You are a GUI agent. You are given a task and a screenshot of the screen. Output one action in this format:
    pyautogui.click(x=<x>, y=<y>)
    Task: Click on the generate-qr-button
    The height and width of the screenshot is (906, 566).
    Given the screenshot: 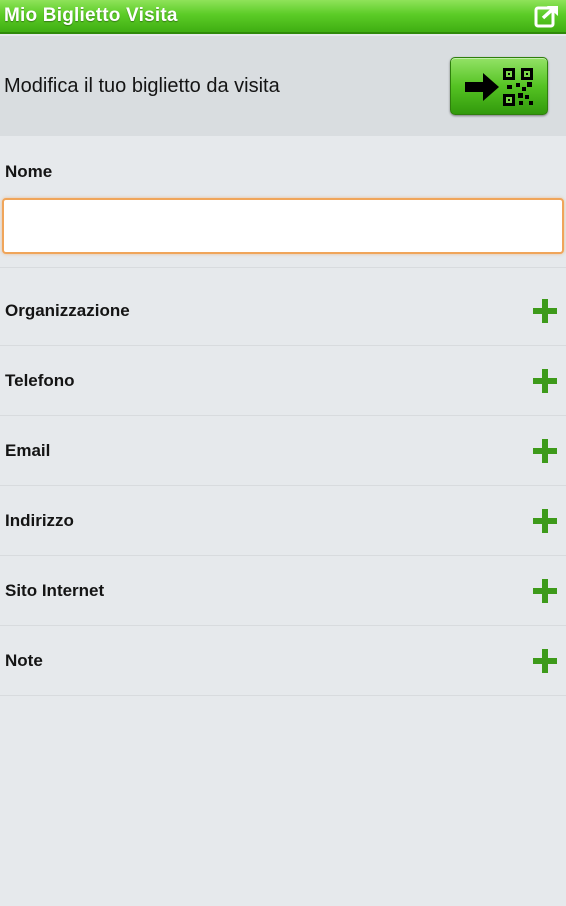 What is the action you would take?
    pyautogui.click(x=499, y=86)
    